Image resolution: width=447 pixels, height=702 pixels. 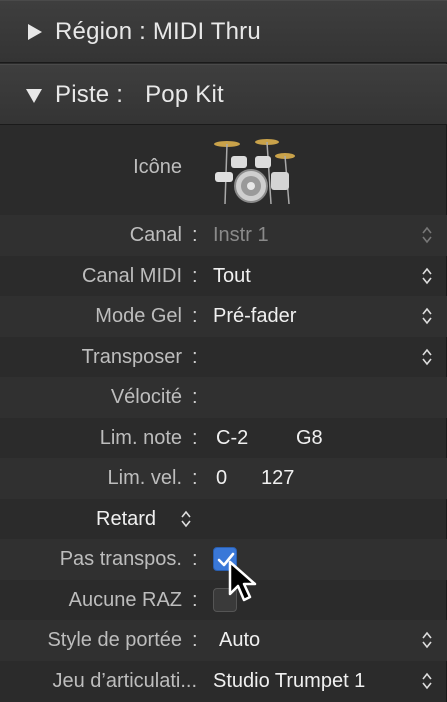 I want to click on mouse-pointer-icon, so click(x=242, y=581).